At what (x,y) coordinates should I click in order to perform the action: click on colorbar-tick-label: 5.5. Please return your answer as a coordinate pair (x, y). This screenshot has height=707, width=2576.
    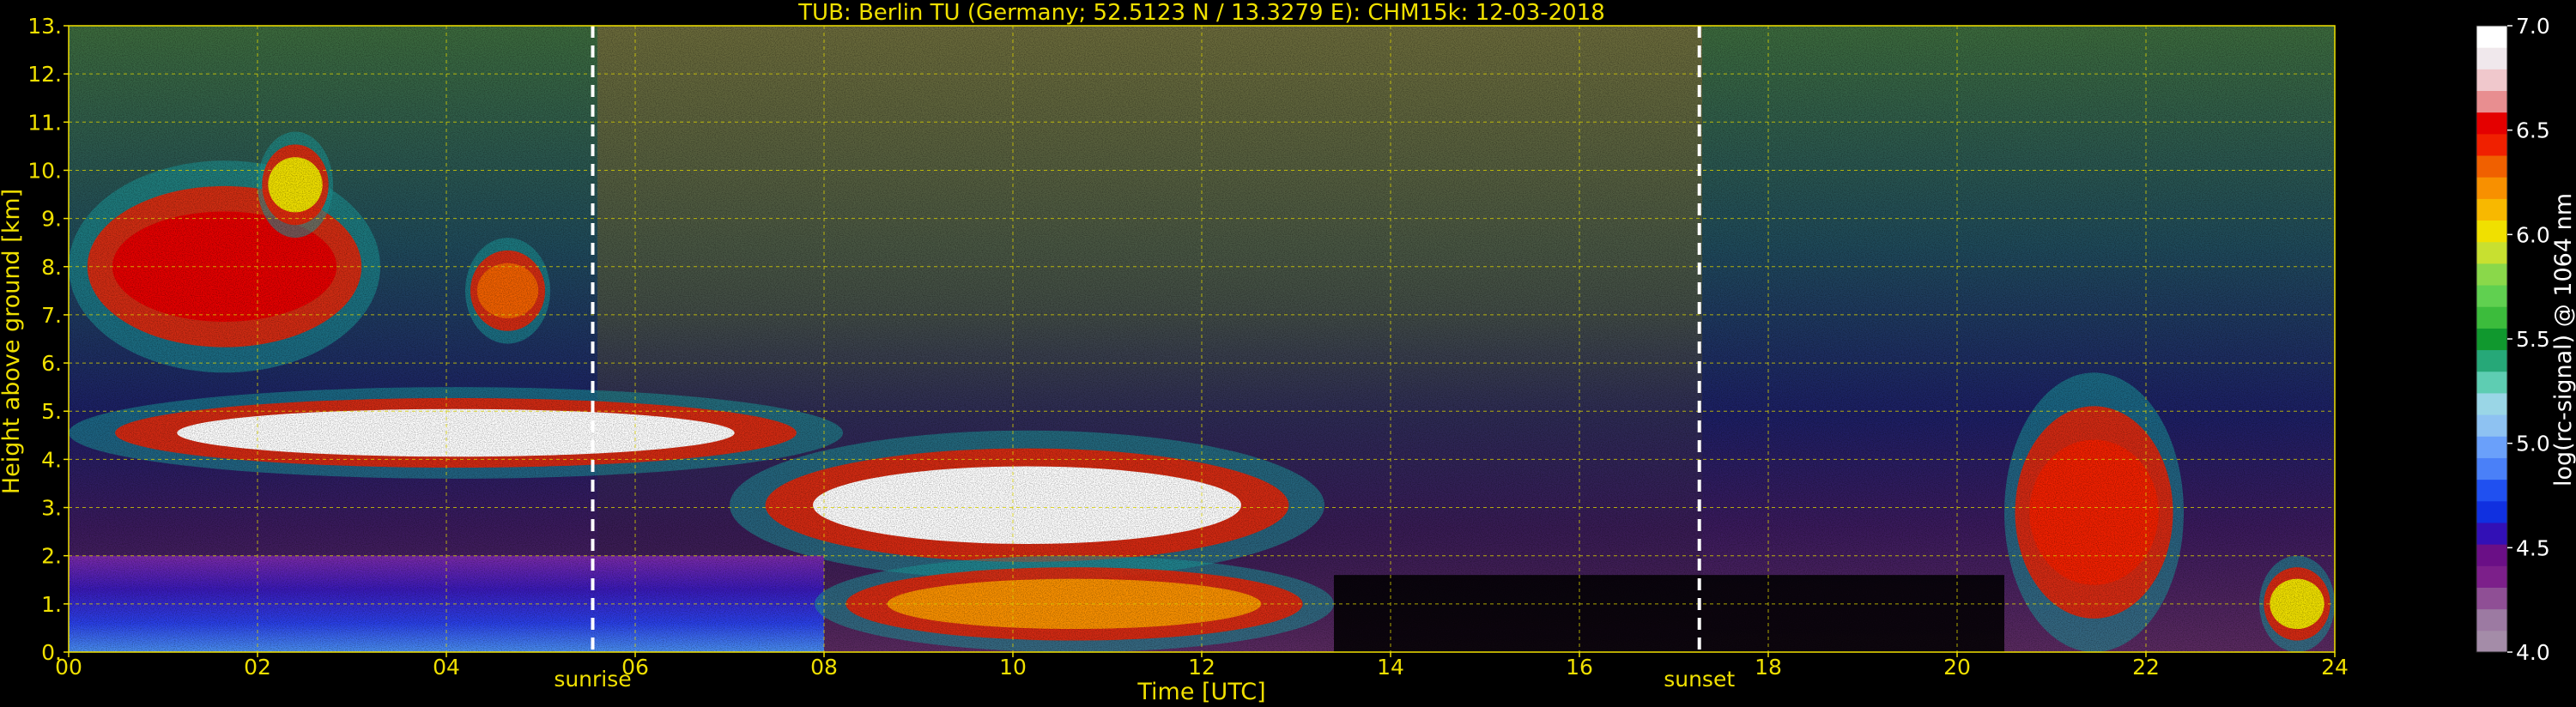
    Looking at the image, I should click on (2533, 339).